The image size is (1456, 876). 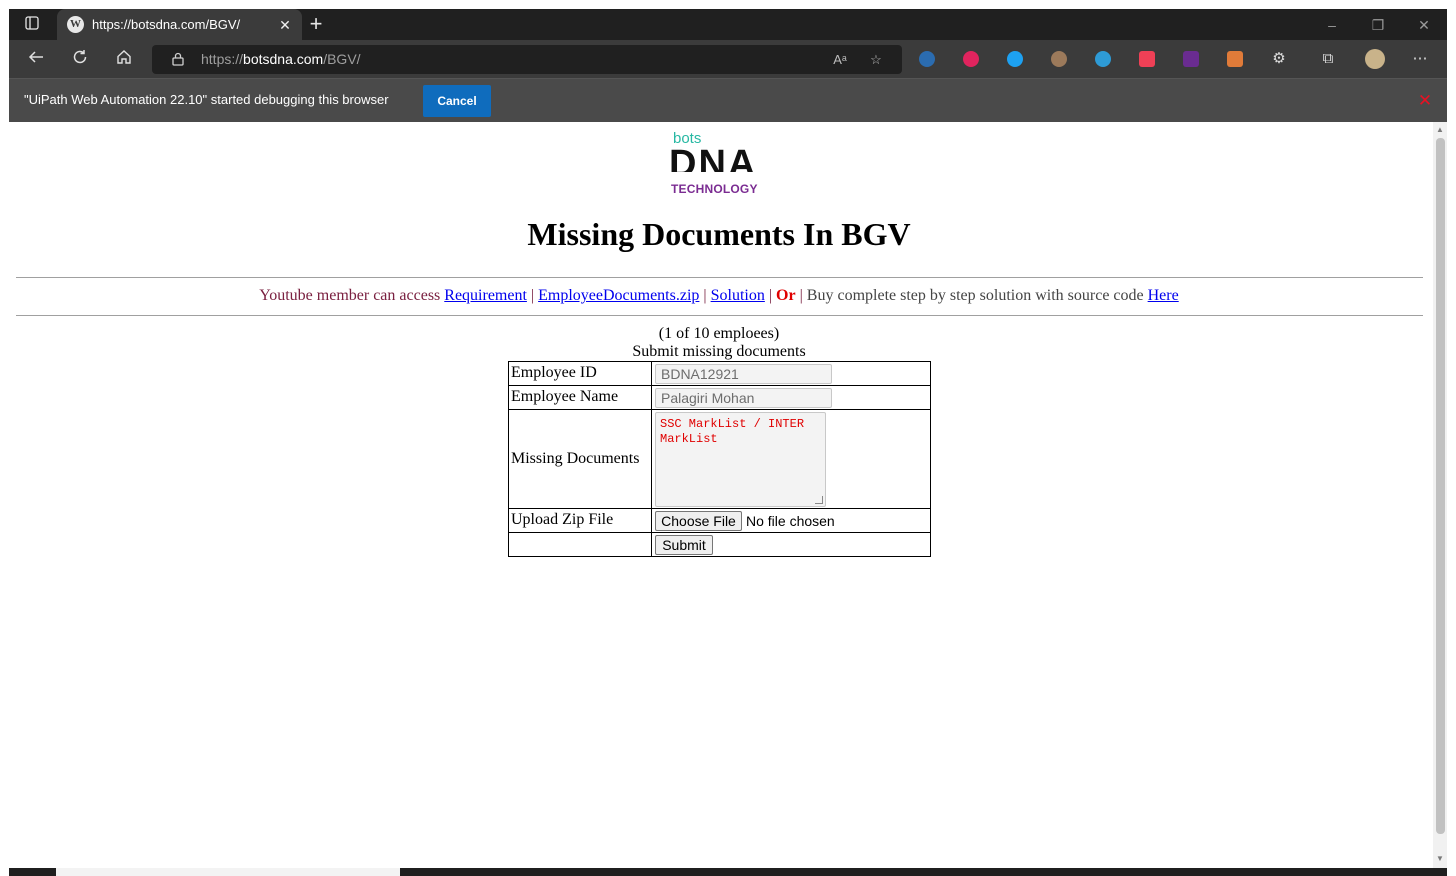 I want to click on botsdna-logo: bots DNA TECHNOLOGY, so click(x=719, y=163).